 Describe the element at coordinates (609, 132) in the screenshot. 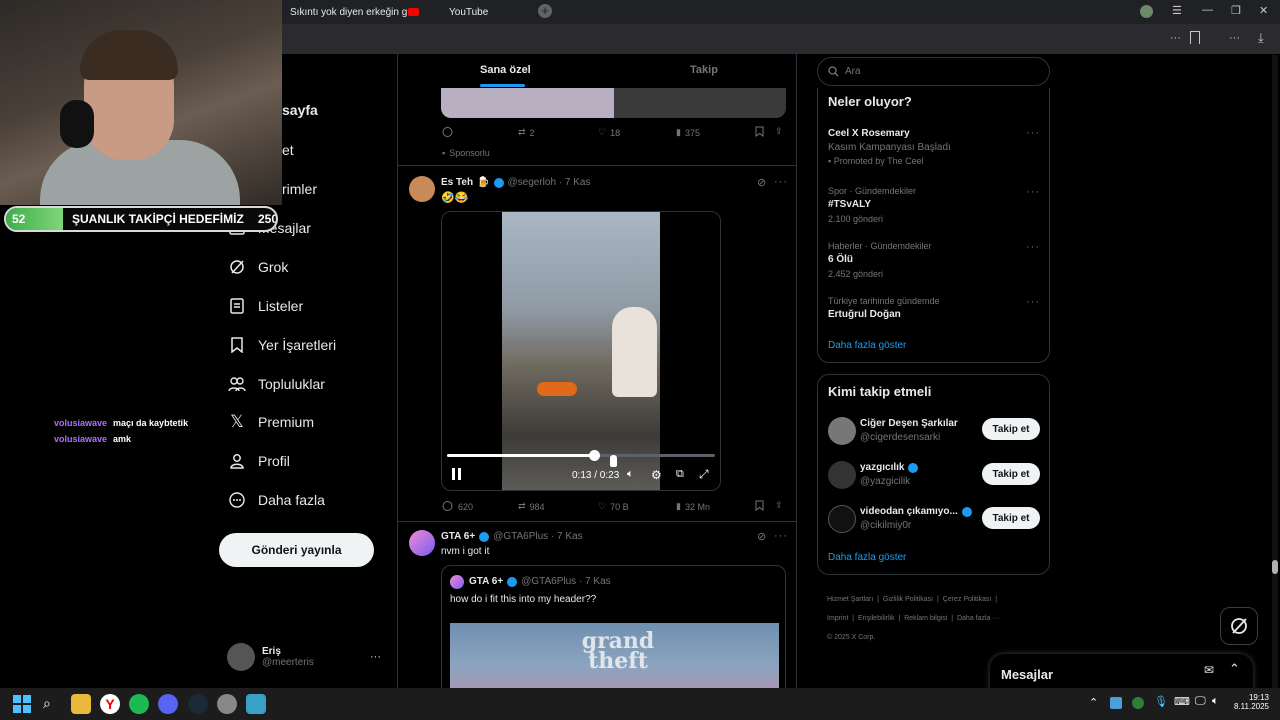

I see `like-button: ♡ 18` at that location.